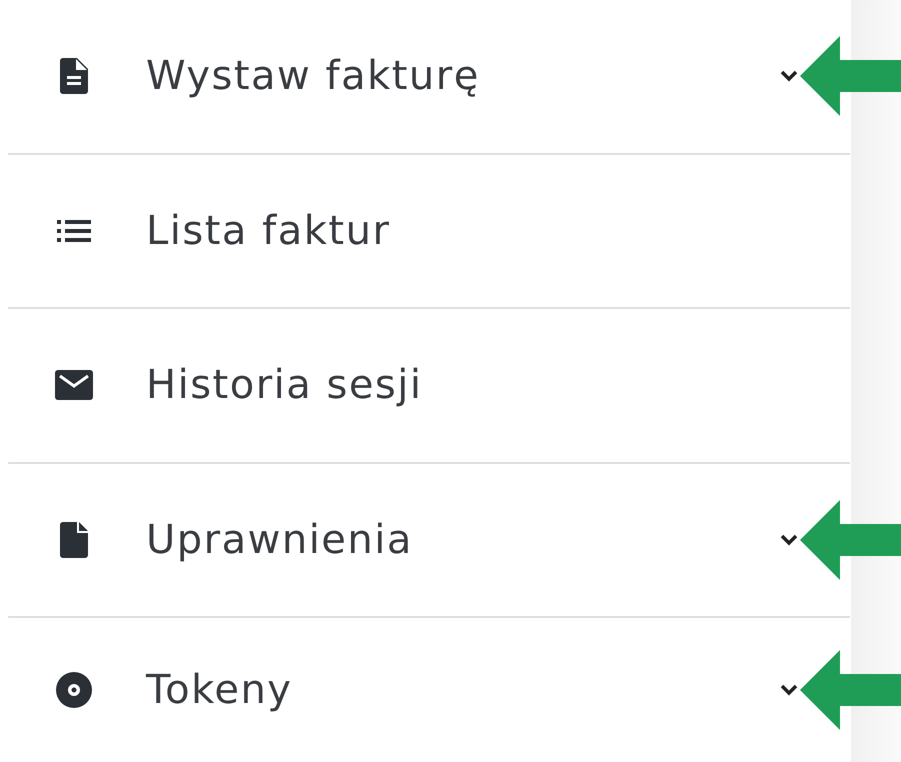 Image resolution: width=901 pixels, height=762 pixels. What do you see at coordinates (74, 76) in the screenshot?
I see `document-icon` at bounding box center [74, 76].